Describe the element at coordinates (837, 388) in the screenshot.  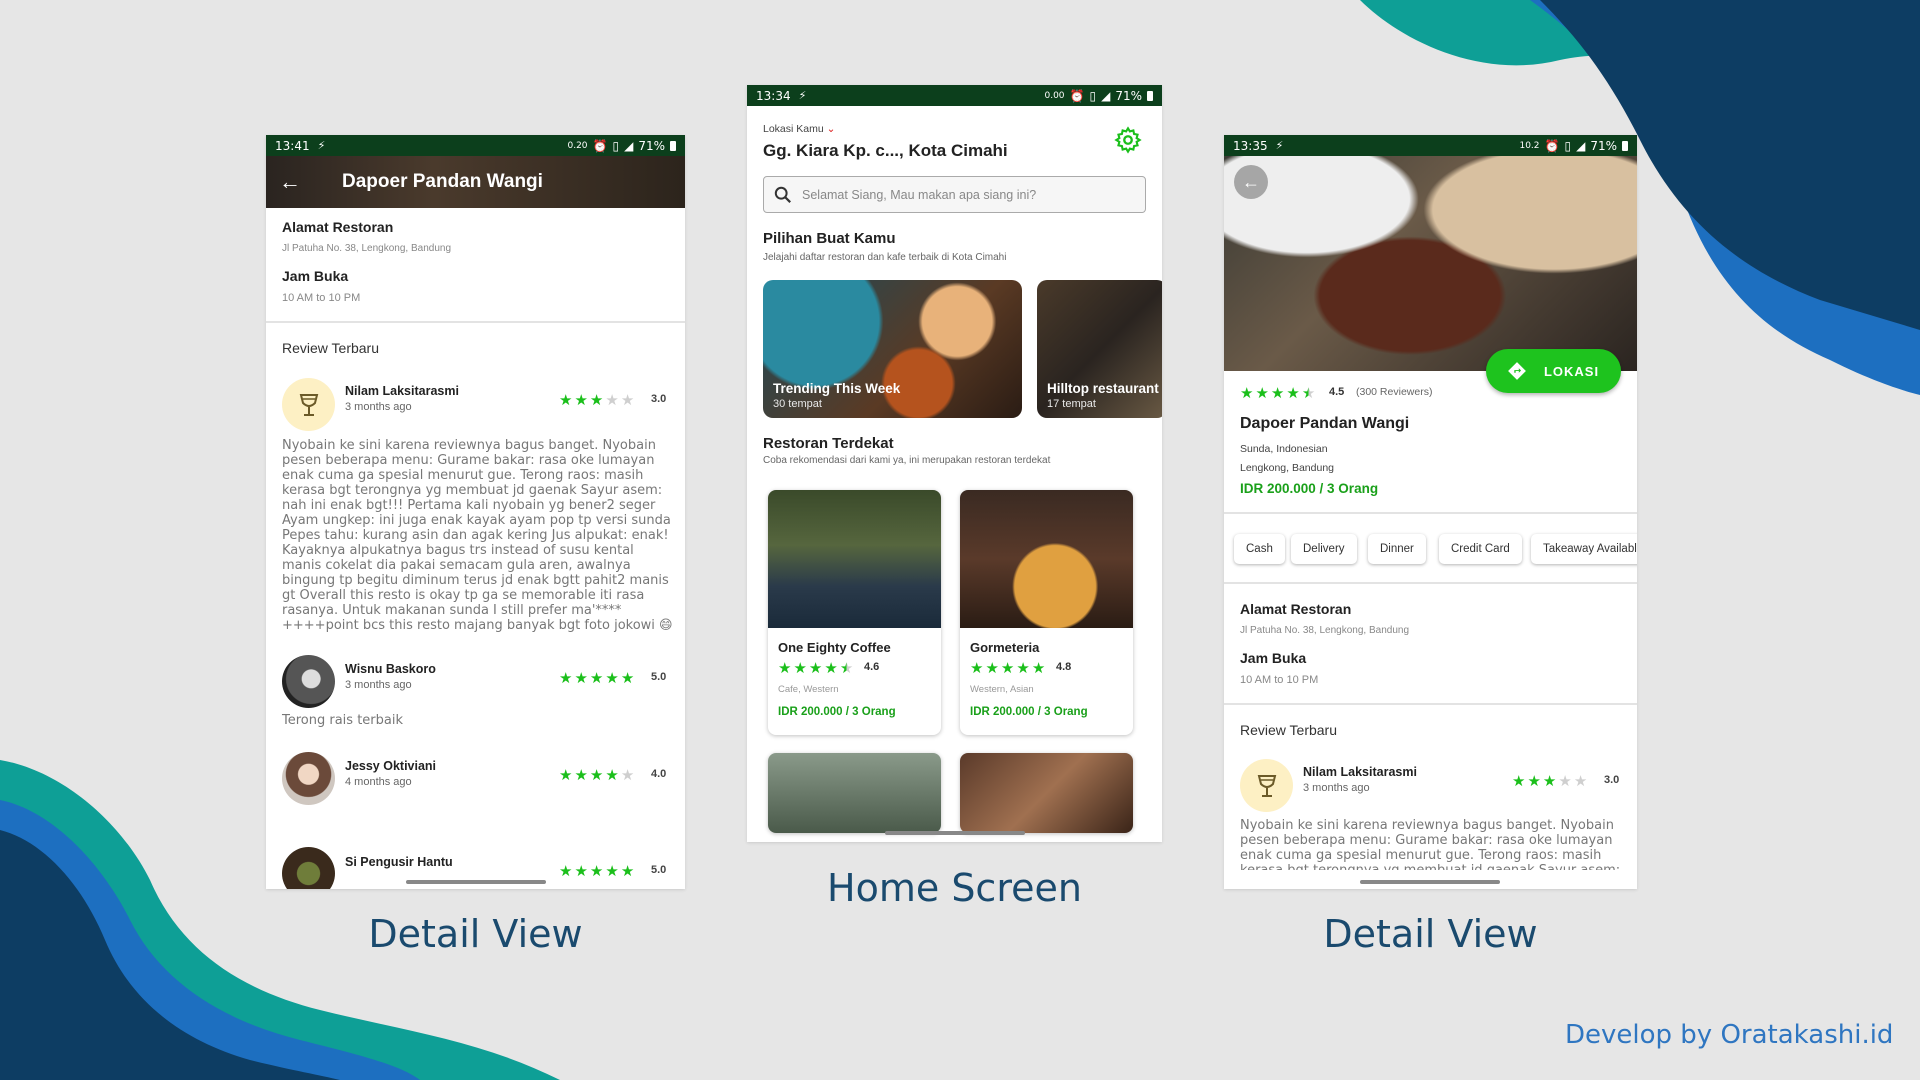
I see `collection-title: Trending This Week` at that location.